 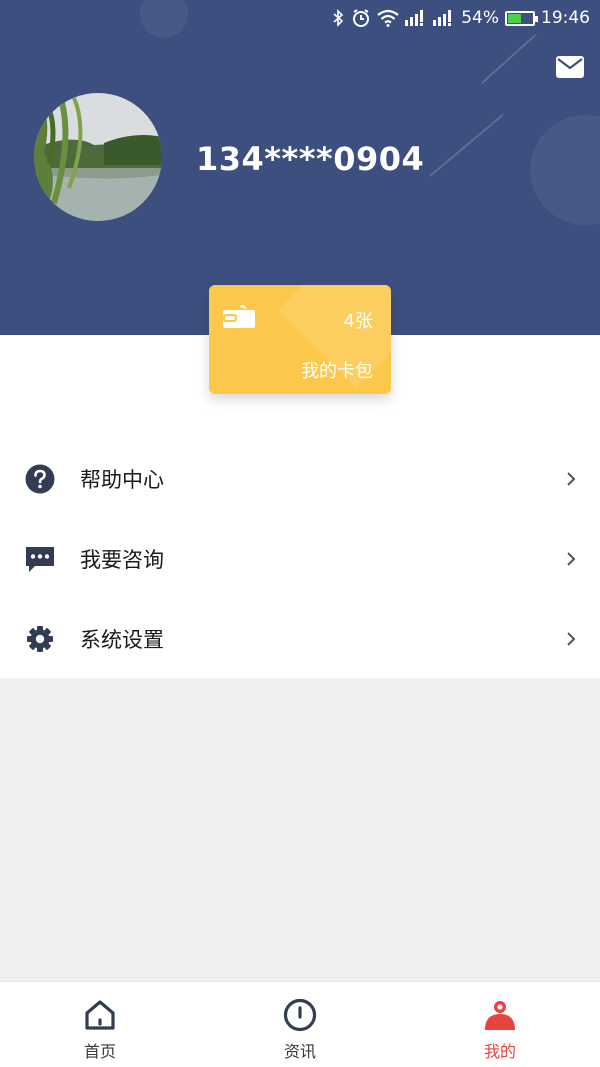 I want to click on avatar, so click(x=98, y=157).